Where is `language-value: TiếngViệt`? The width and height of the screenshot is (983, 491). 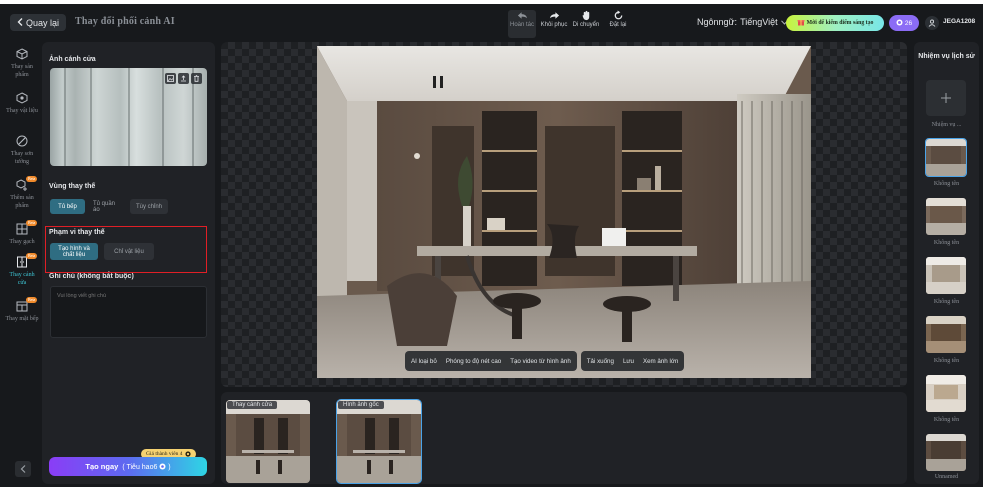 language-value: TiếngViệt is located at coordinates (759, 22).